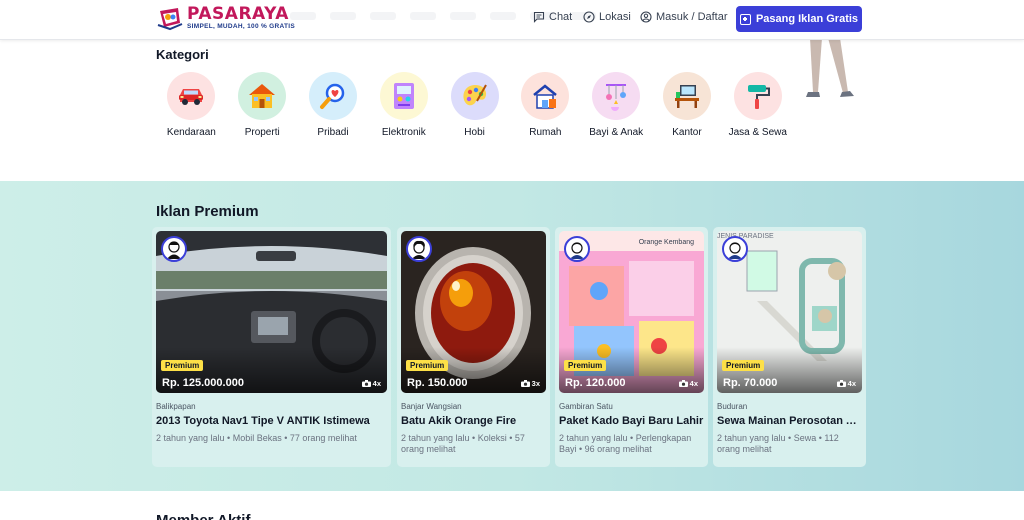  I want to click on car-icon, so click(191, 96).